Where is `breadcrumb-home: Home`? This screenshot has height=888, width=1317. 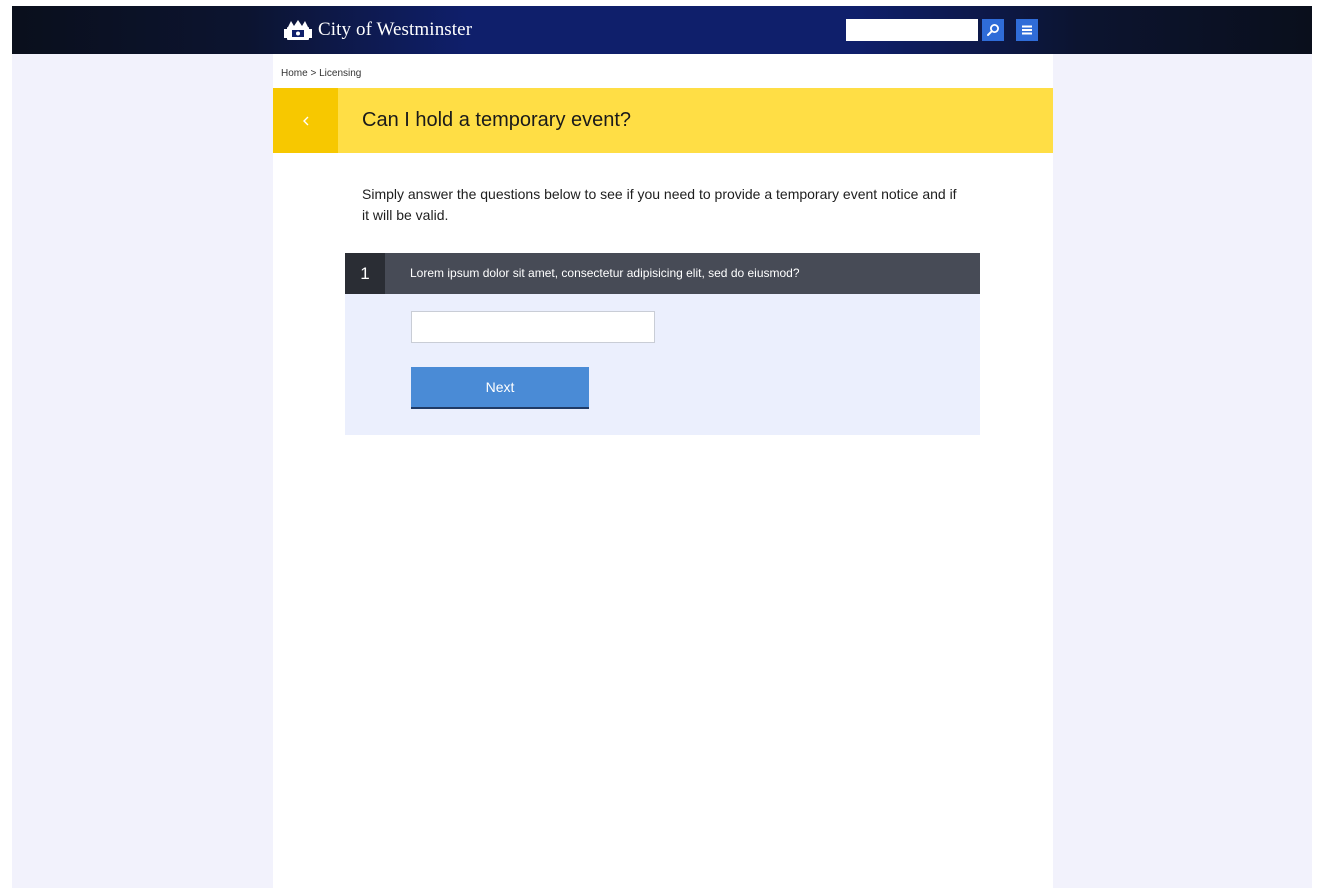
breadcrumb-home: Home is located at coordinates (294, 73).